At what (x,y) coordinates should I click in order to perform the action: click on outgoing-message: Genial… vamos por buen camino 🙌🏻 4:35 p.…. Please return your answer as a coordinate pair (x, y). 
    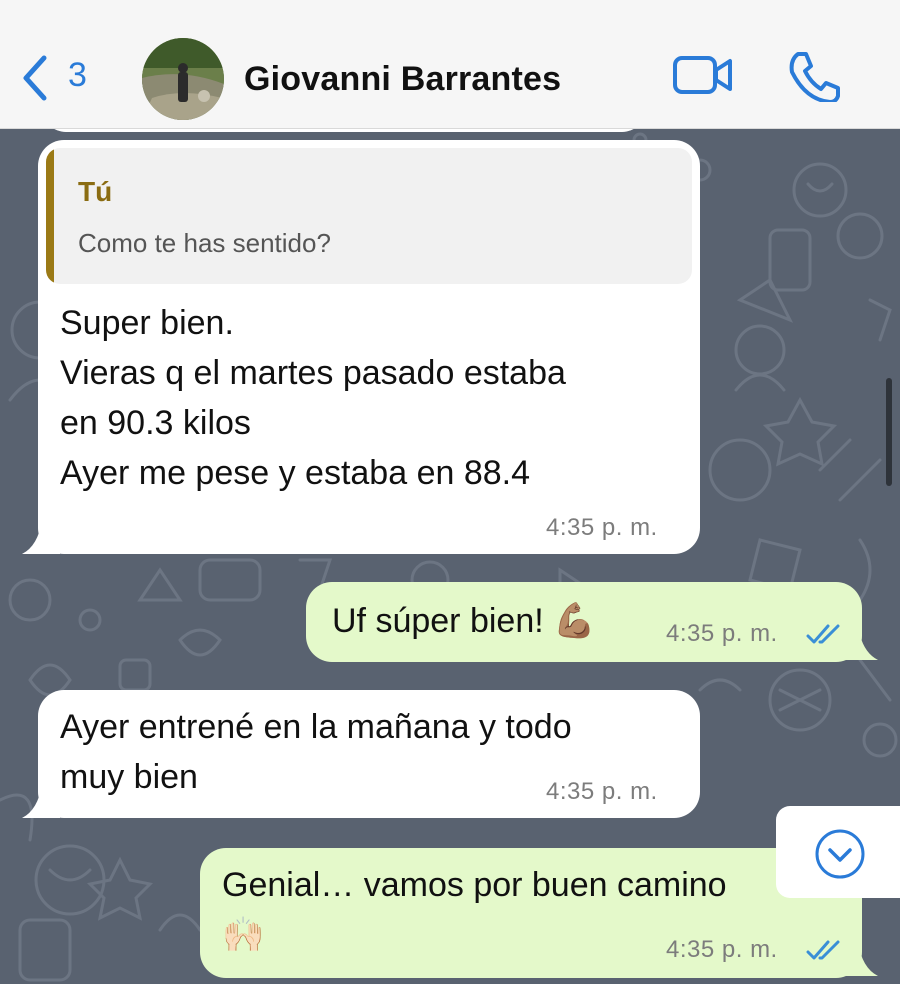
    Looking at the image, I should click on (531, 913).